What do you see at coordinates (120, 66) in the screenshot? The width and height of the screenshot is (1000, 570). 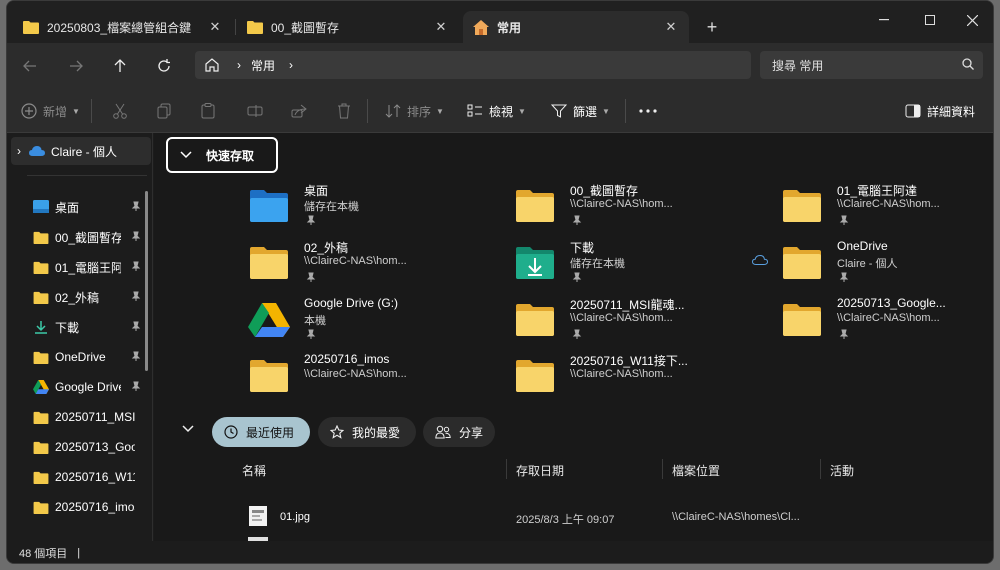 I see `up-button` at bounding box center [120, 66].